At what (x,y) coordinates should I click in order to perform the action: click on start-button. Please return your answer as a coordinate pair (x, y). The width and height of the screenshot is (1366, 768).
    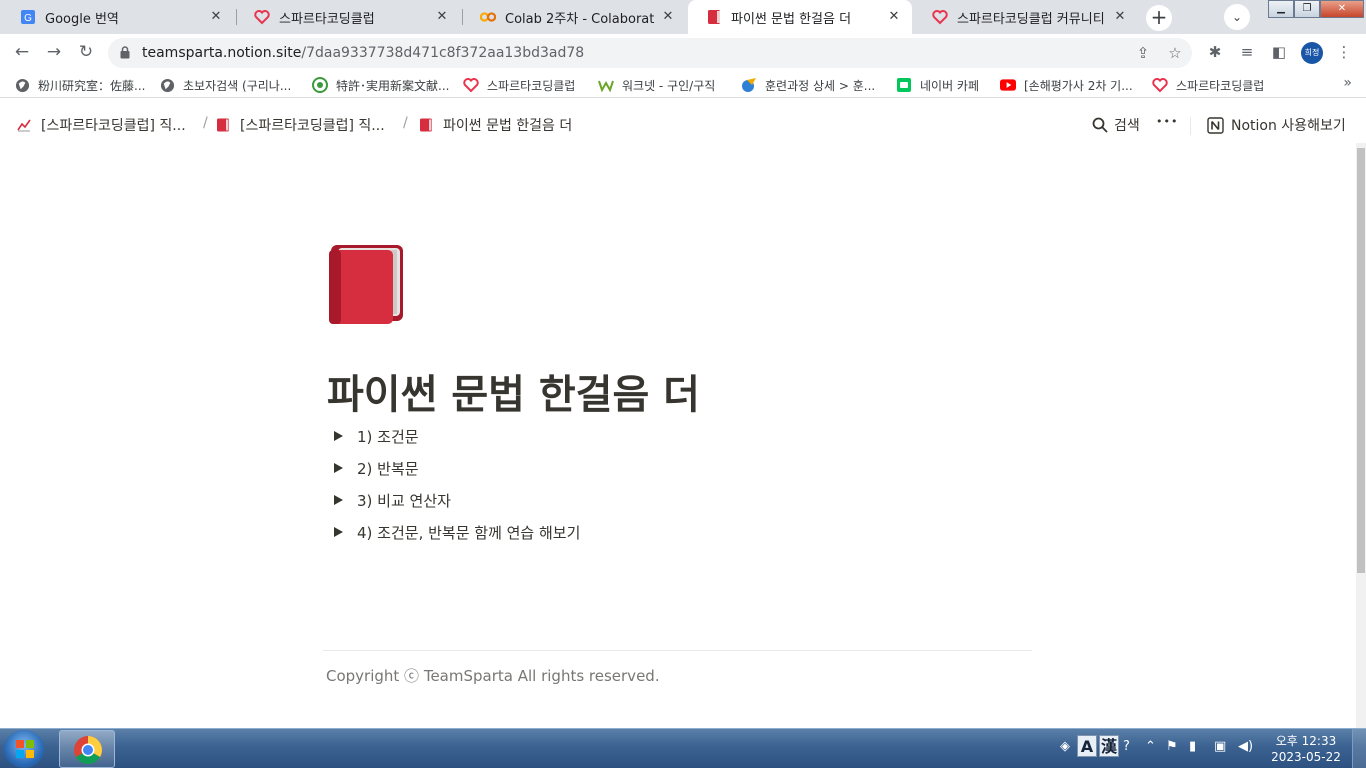
    Looking at the image, I should click on (24, 749).